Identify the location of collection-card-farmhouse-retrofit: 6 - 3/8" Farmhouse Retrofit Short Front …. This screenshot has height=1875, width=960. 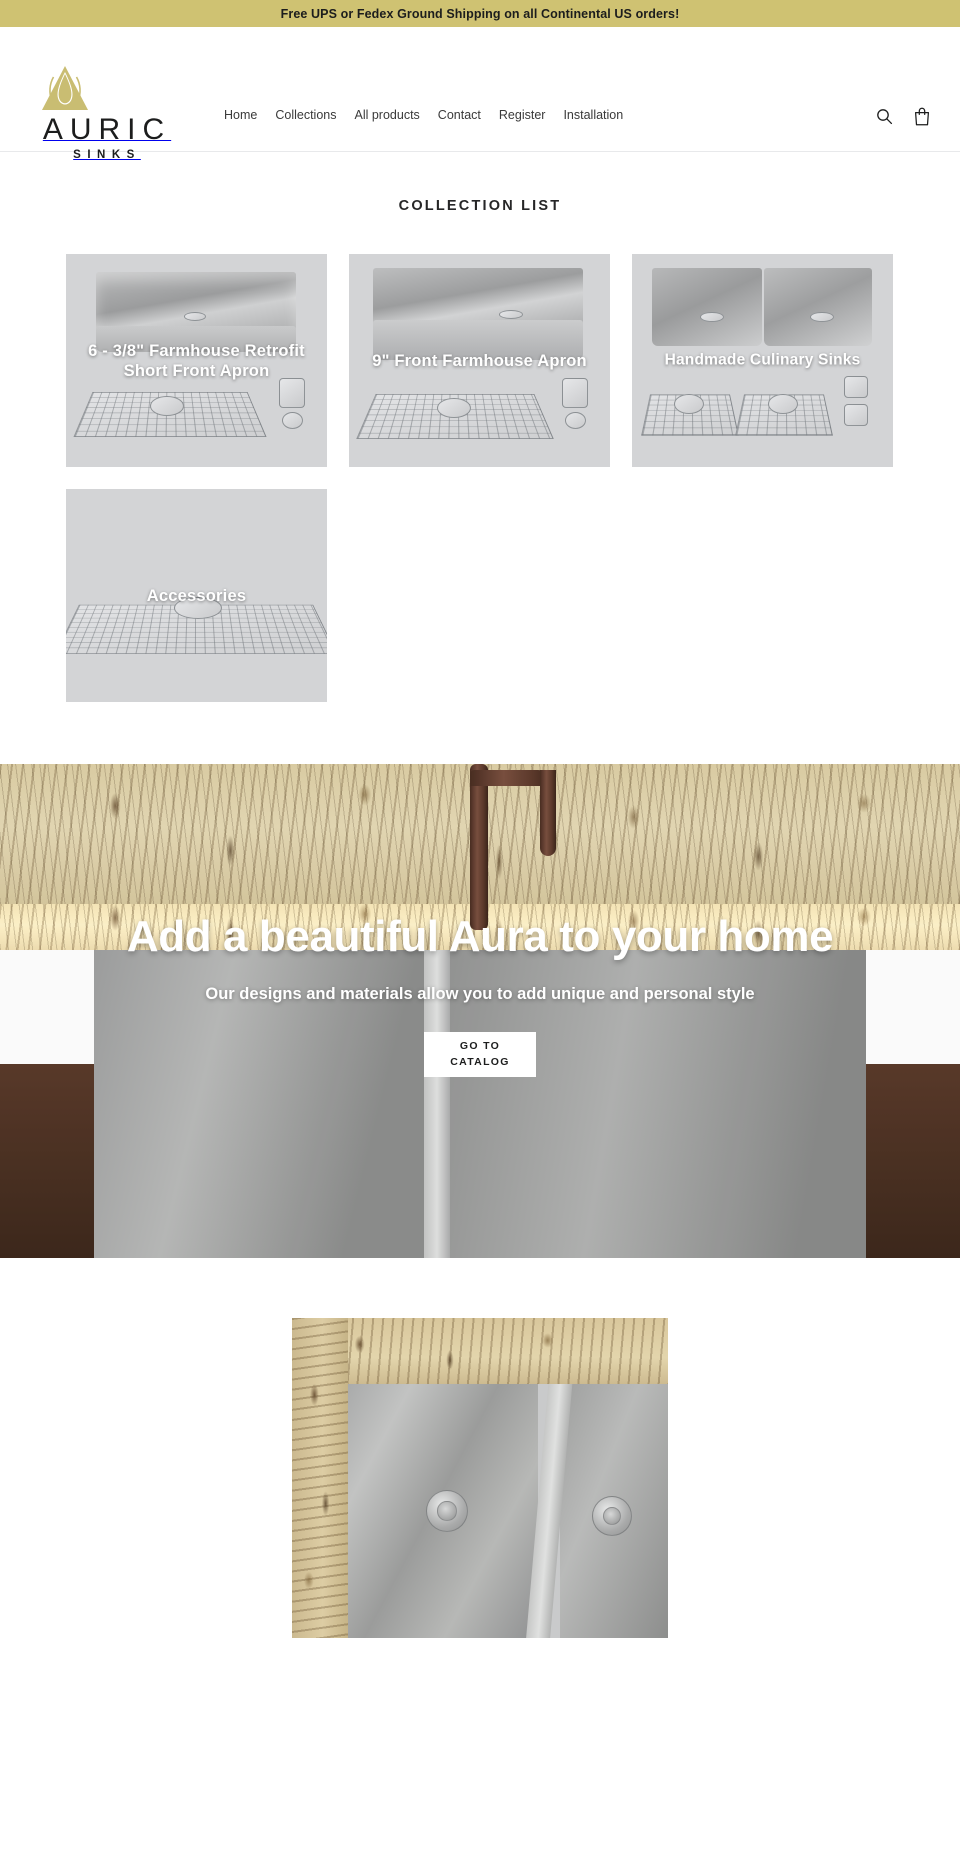
(196, 360).